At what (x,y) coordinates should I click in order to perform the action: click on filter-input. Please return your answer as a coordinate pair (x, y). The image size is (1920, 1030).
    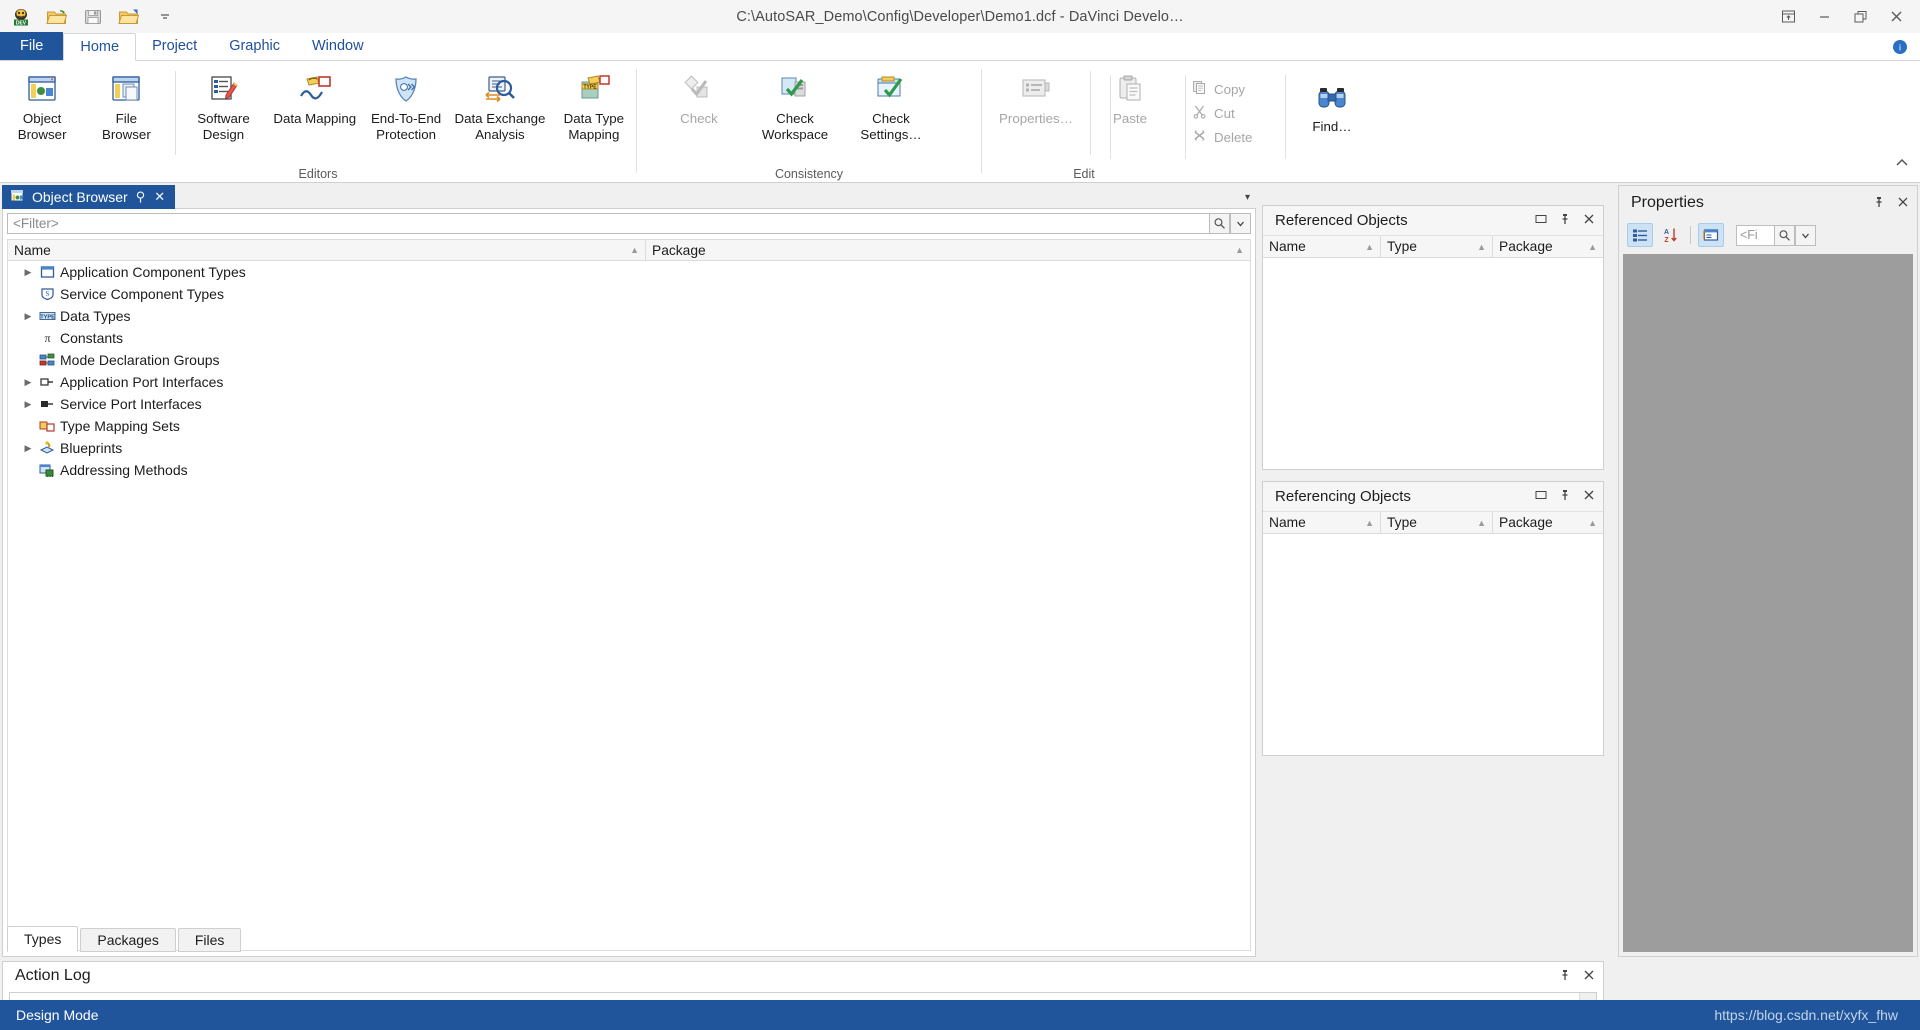
    Looking at the image, I should click on (608, 223).